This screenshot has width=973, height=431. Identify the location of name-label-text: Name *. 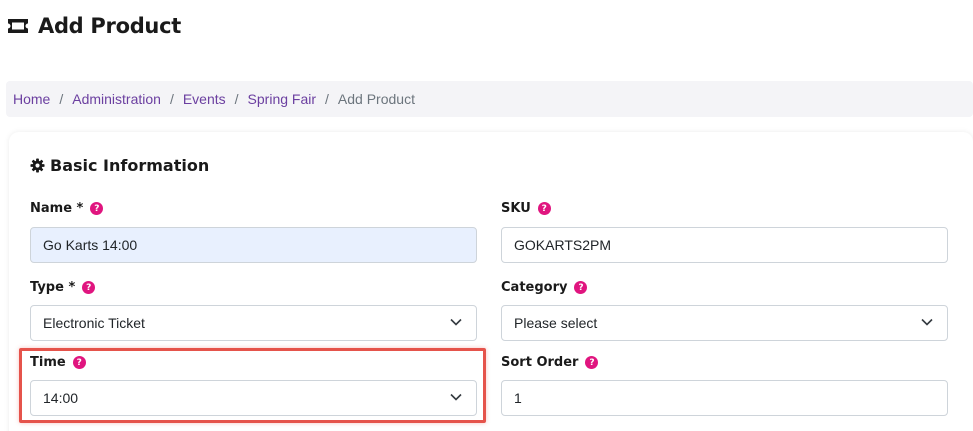
(57, 208).